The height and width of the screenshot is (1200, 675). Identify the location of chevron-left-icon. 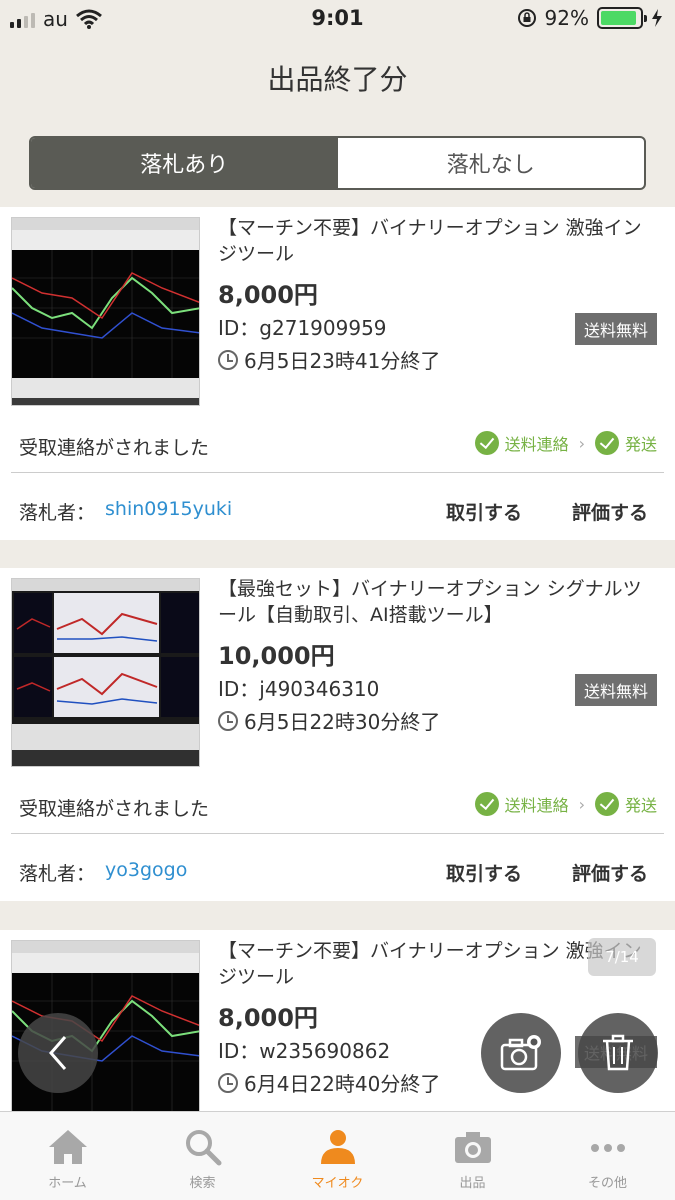
(58, 1053).